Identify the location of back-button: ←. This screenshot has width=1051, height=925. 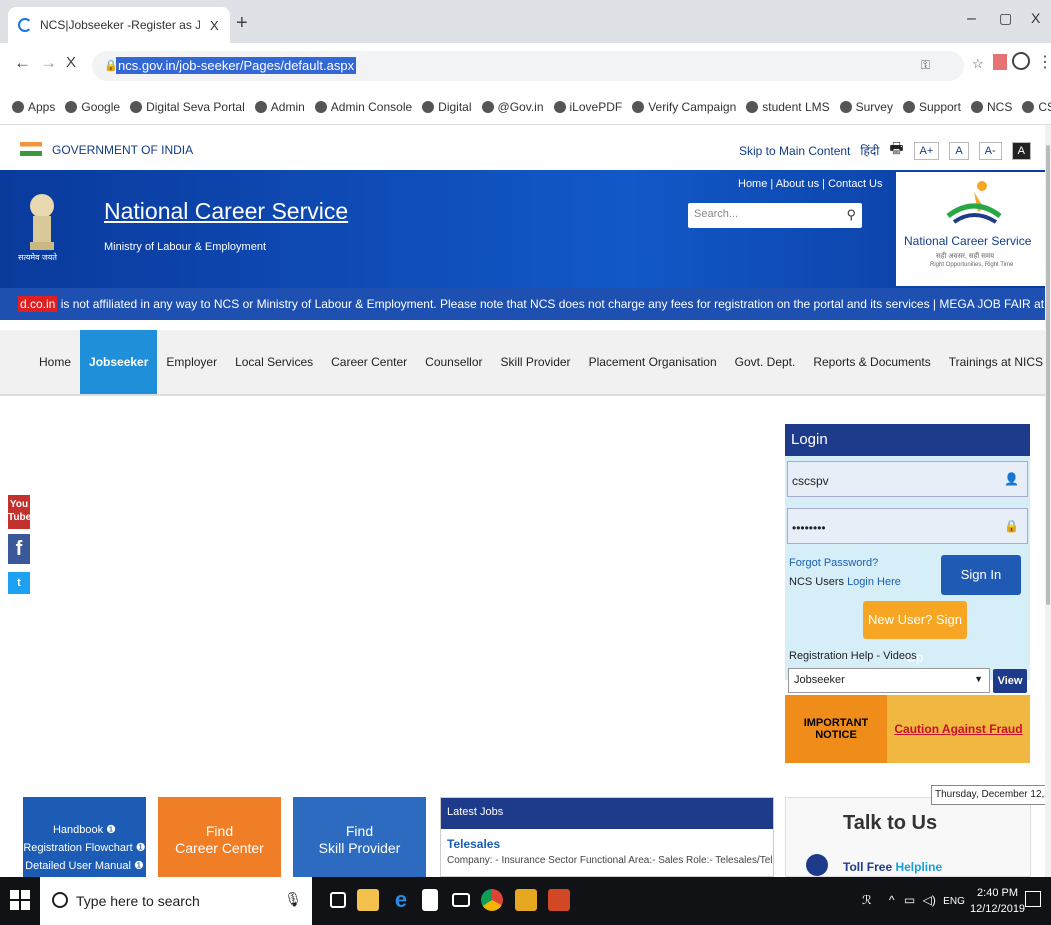
(22, 63).